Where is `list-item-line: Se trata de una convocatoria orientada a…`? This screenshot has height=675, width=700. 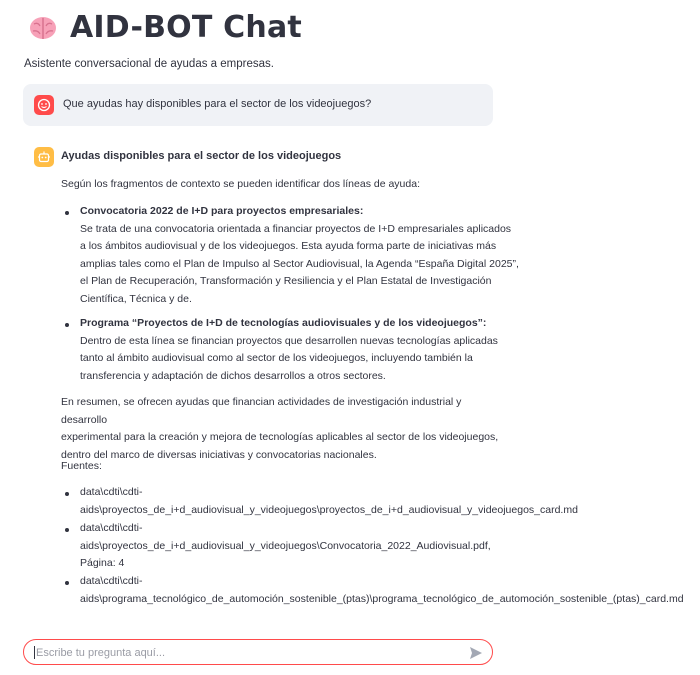
list-item-line: Se trata de una convocatoria orientada a… is located at coordinates (296, 228).